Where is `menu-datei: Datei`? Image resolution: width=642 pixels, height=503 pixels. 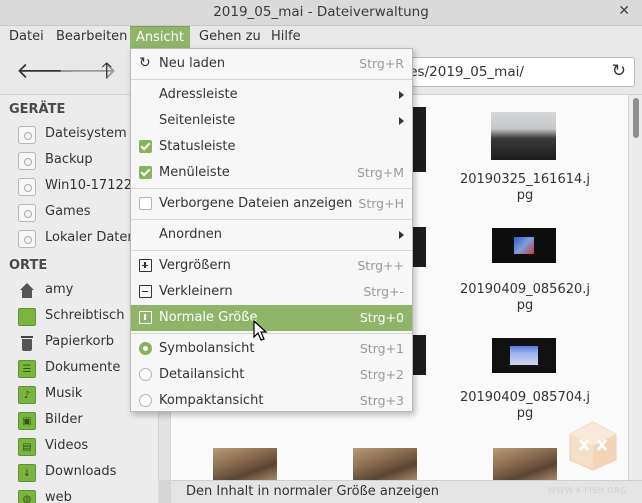 menu-datei: Datei is located at coordinates (26, 37).